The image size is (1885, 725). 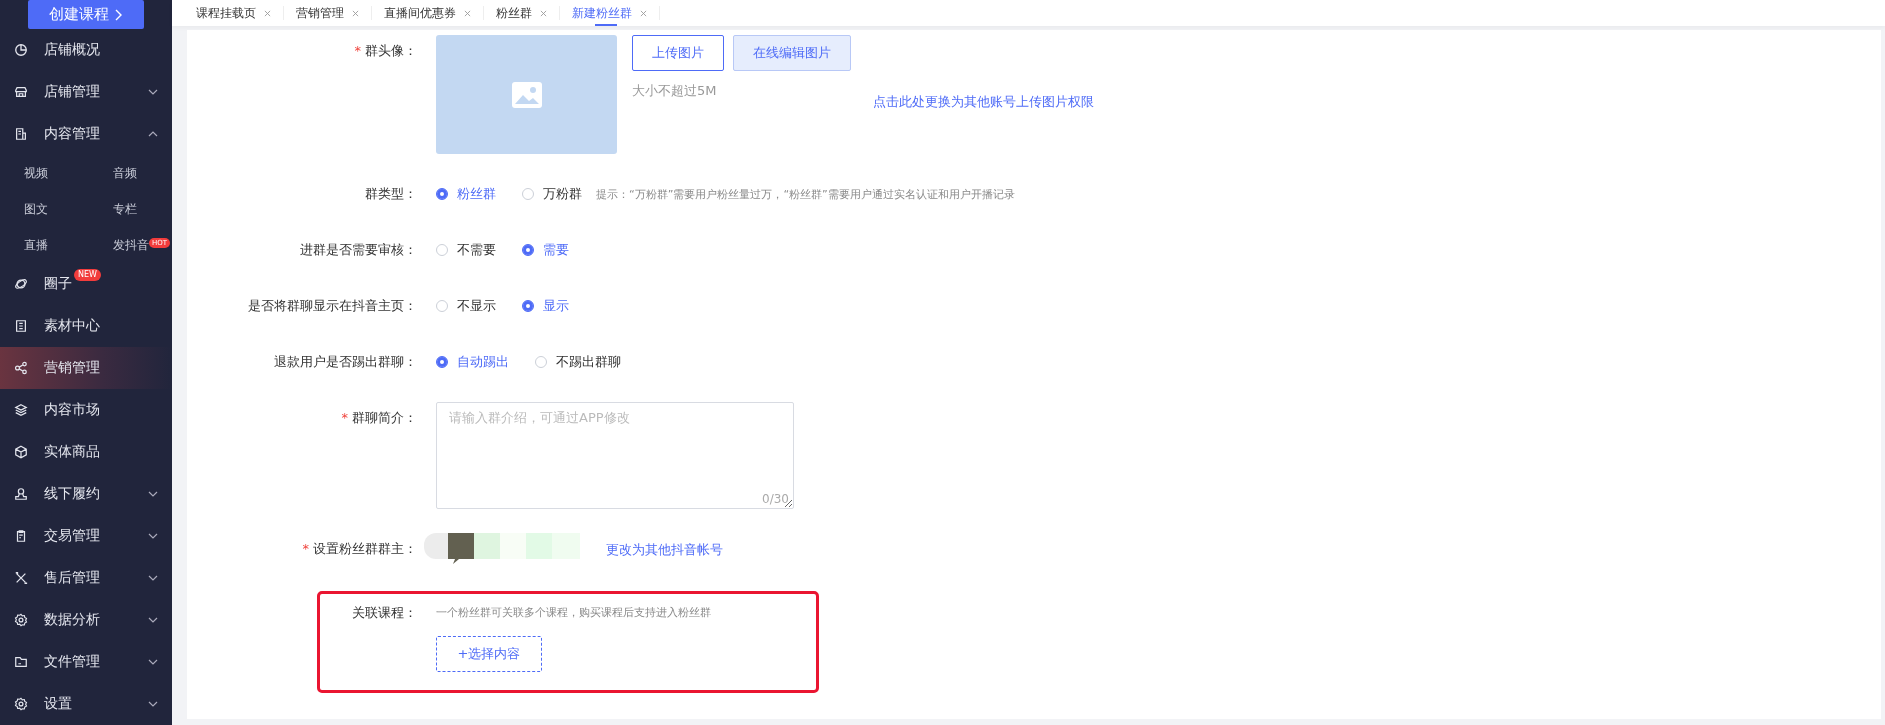 I want to click on radio-option: 不显示, so click(x=466, y=306).